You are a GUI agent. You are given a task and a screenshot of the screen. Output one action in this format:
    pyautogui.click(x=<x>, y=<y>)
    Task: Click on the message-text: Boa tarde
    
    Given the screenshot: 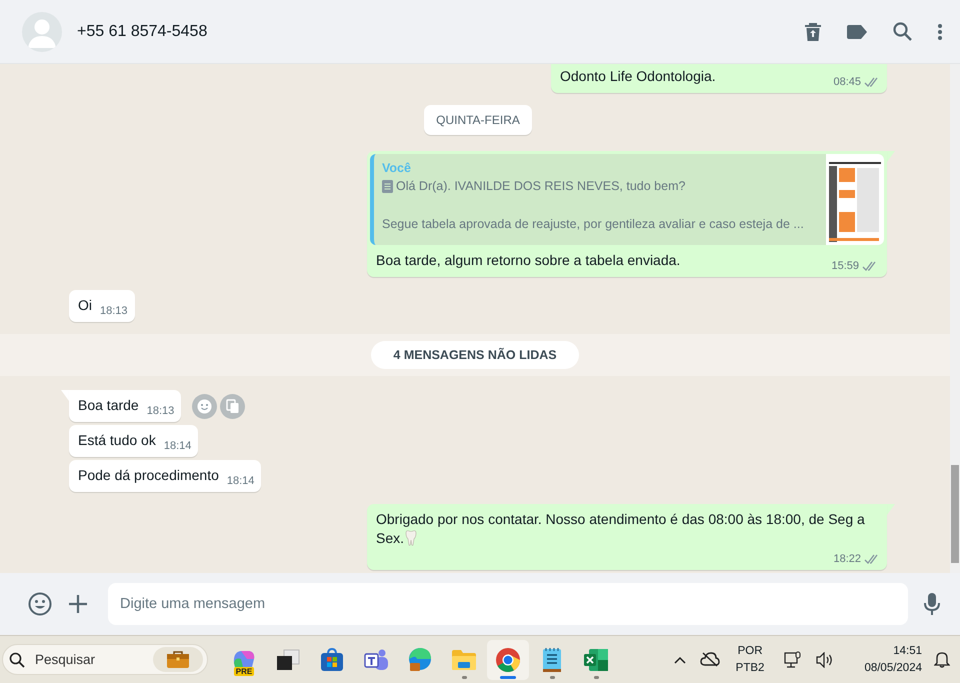 What is the action you would take?
    pyautogui.click(x=108, y=405)
    